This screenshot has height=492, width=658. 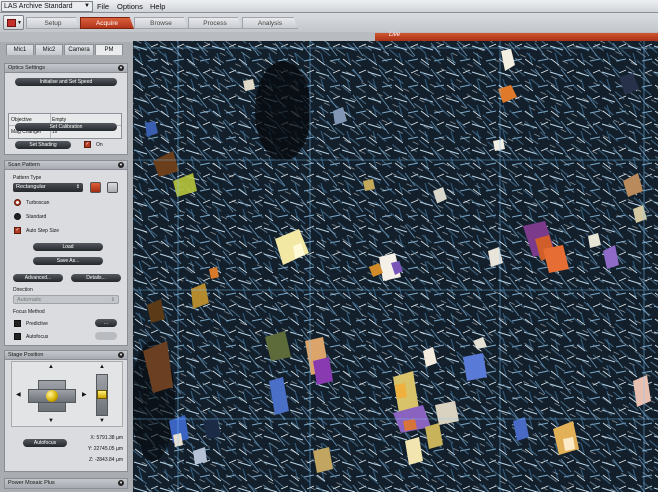 I want to click on z-slider-knob, so click(x=102, y=394).